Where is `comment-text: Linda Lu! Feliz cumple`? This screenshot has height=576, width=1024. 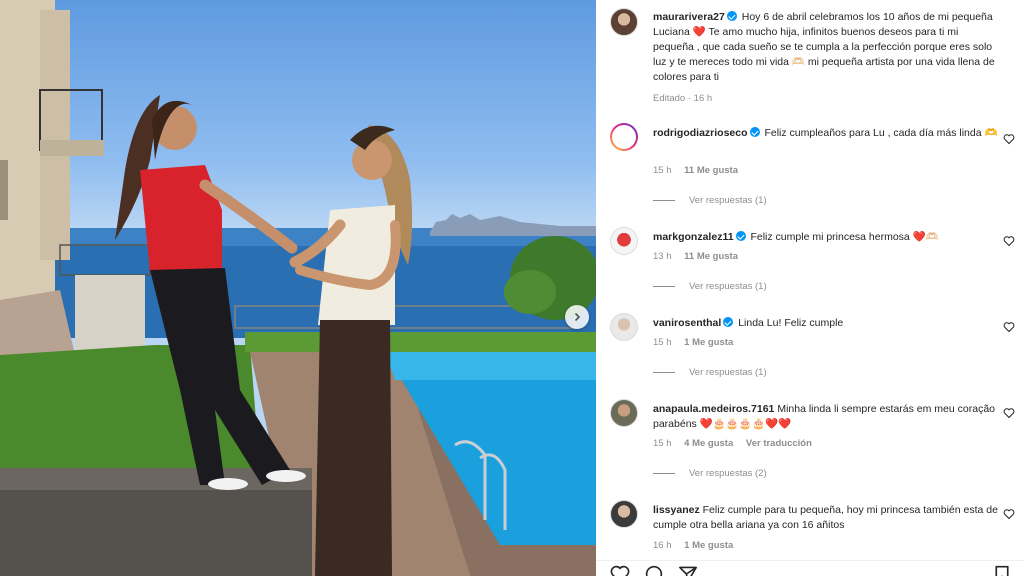 comment-text: Linda Lu! Feliz cumple is located at coordinates (791, 323).